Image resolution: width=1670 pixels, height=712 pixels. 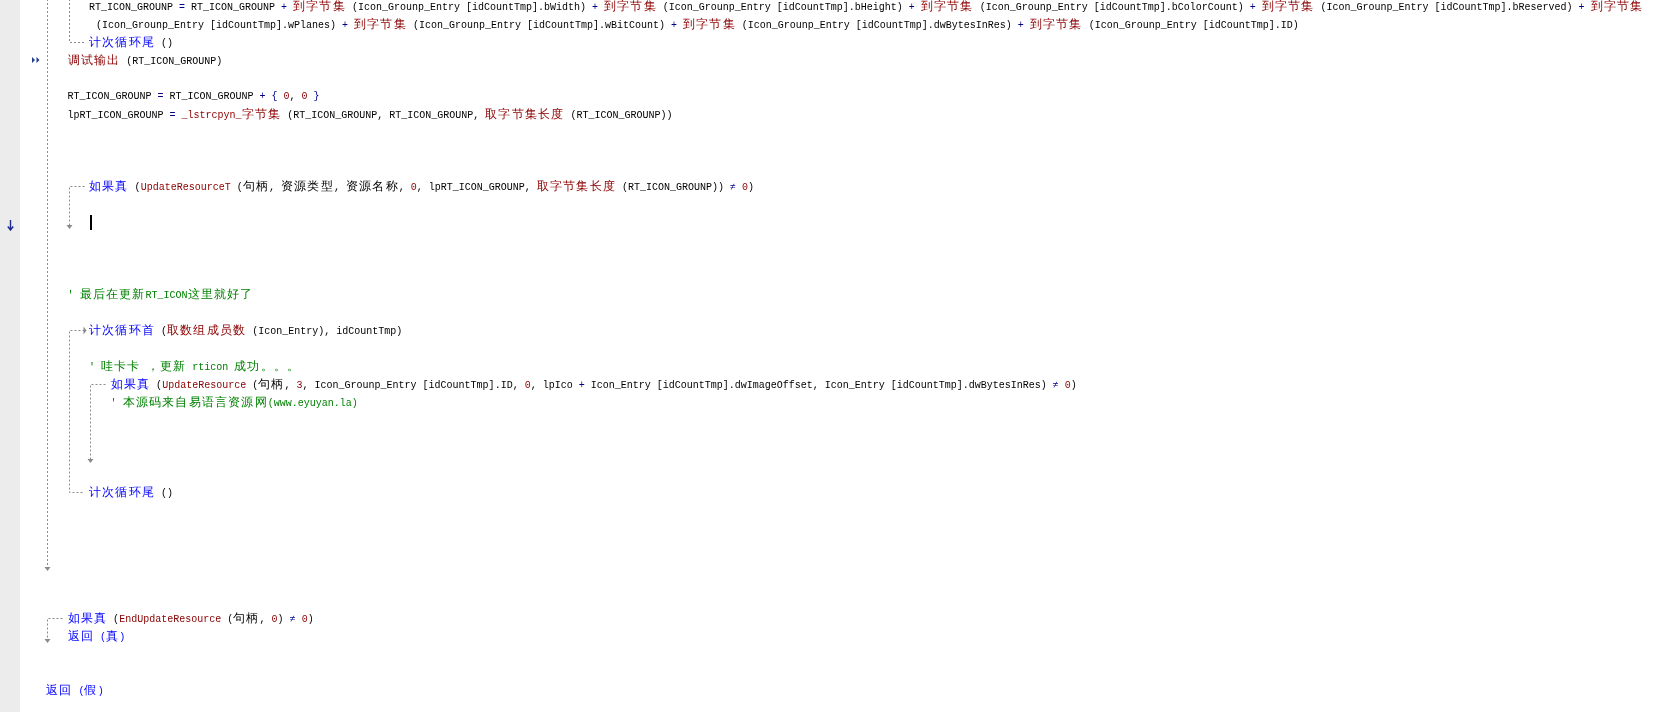 What do you see at coordinates (91, 222) in the screenshot?
I see `text-cursor` at bounding box center [91, 222].